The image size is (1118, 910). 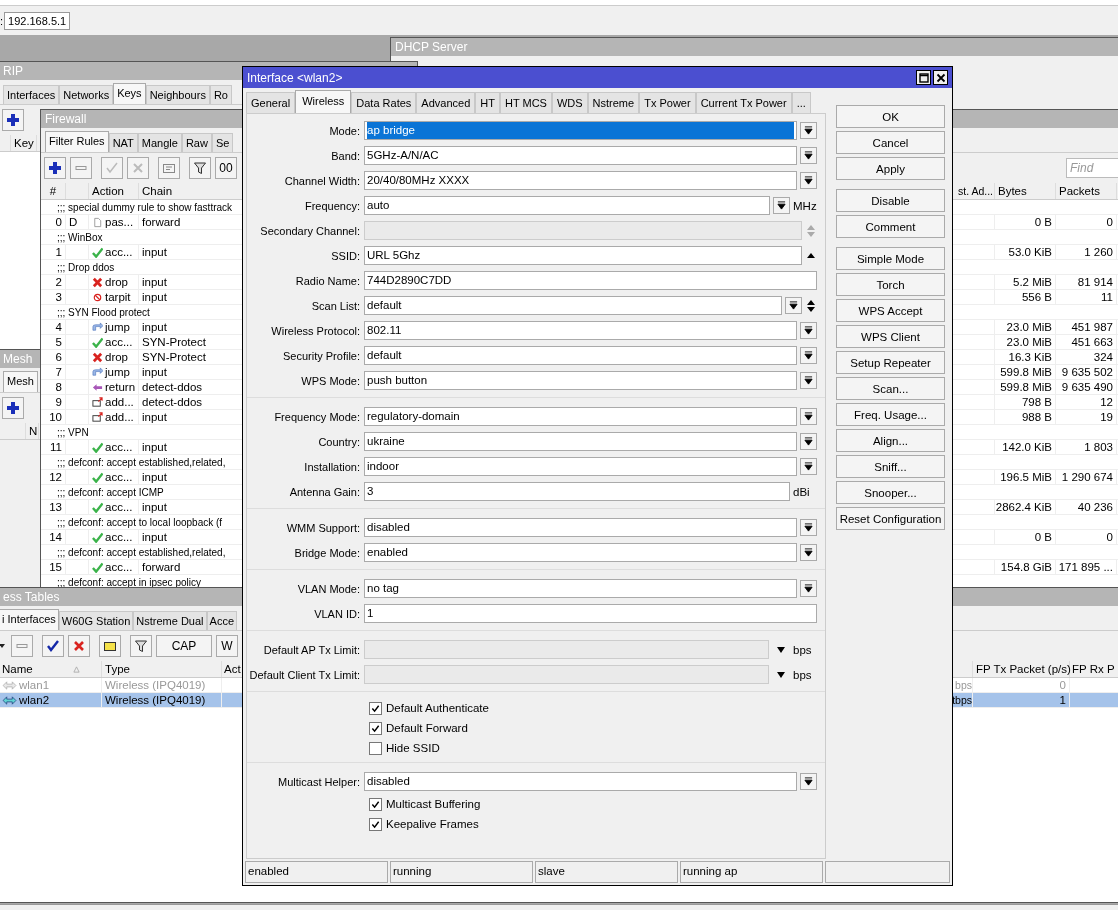 What do you see at coordinates (323, 101) in the screenshot?
I see `tab: Wireless` at bounding box center [323, 101].